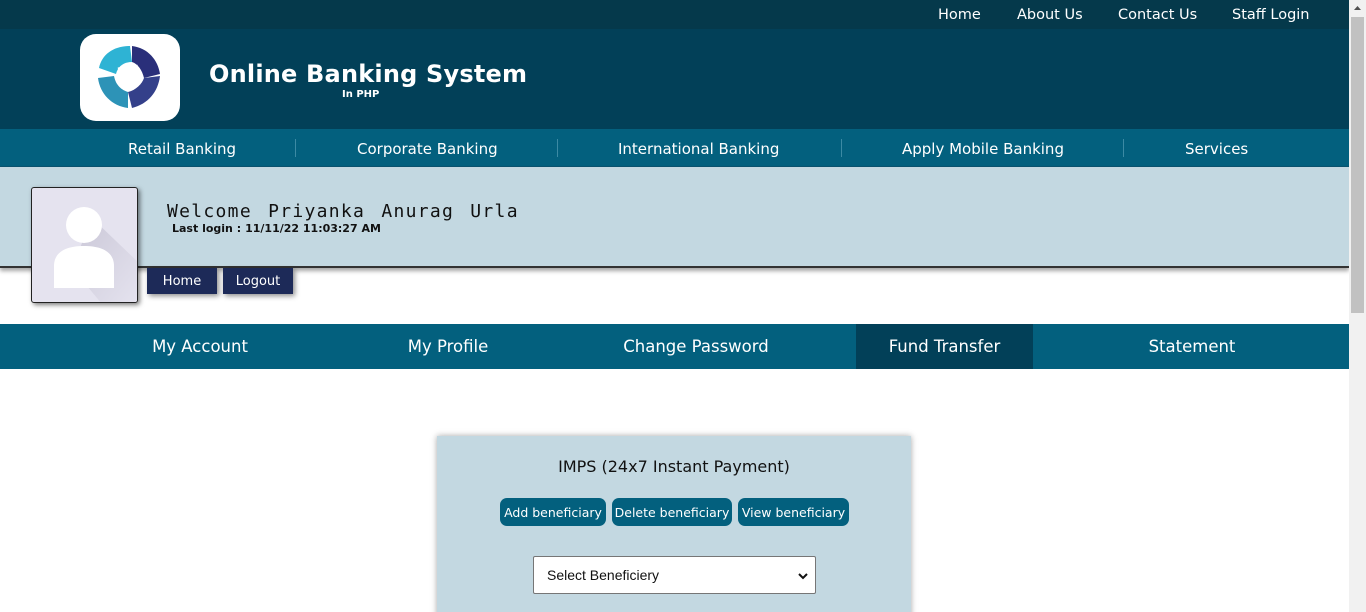 The height and width of the screenshot is (612, 1366). I want to click on imps-title: IMPS (24x7 Instant Payment), so click(674, 466).